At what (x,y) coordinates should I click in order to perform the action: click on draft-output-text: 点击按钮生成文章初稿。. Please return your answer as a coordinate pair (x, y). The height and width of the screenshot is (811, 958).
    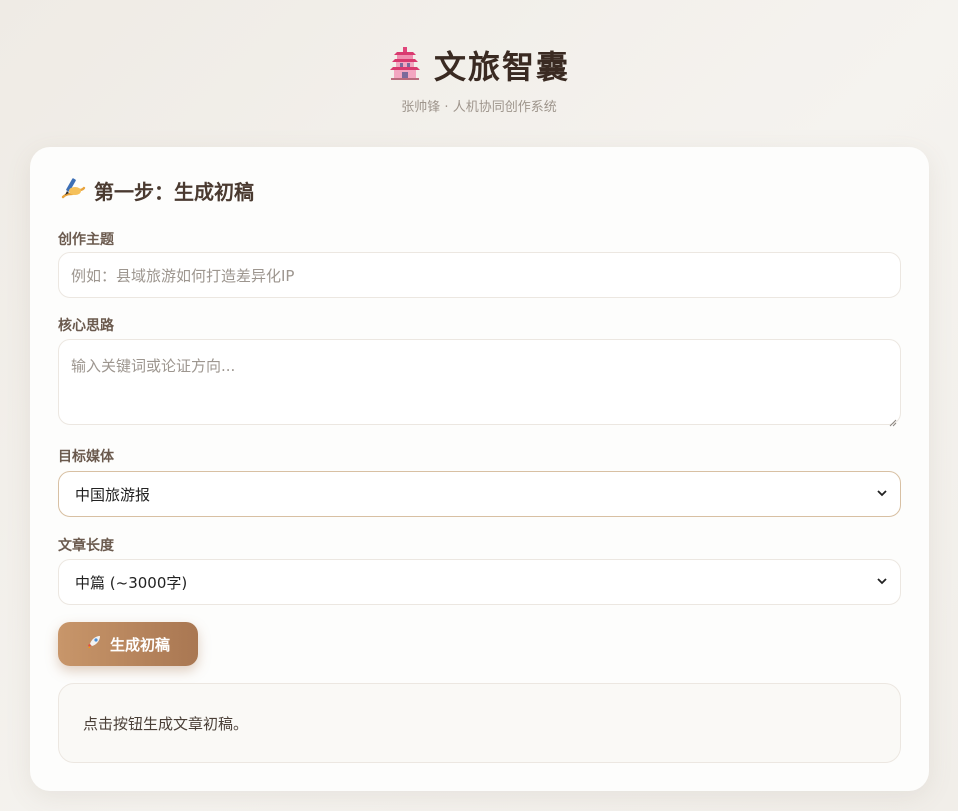
    Looking at the image, I should click on (166, 723).